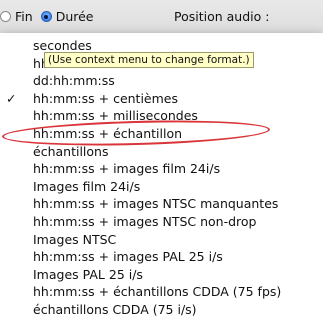  Describe the element at coordinates (74, 239) in the screenshot. I see `menu-item: Images NTSC` at that location.